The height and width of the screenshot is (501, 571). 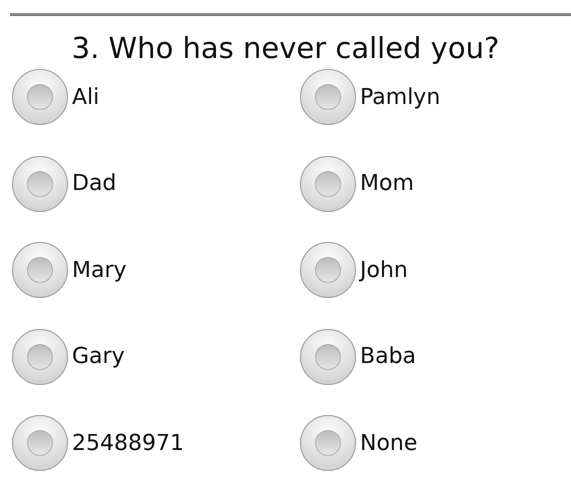 I want to click on option-label: Pamlyn, so click(x=400, y=97).